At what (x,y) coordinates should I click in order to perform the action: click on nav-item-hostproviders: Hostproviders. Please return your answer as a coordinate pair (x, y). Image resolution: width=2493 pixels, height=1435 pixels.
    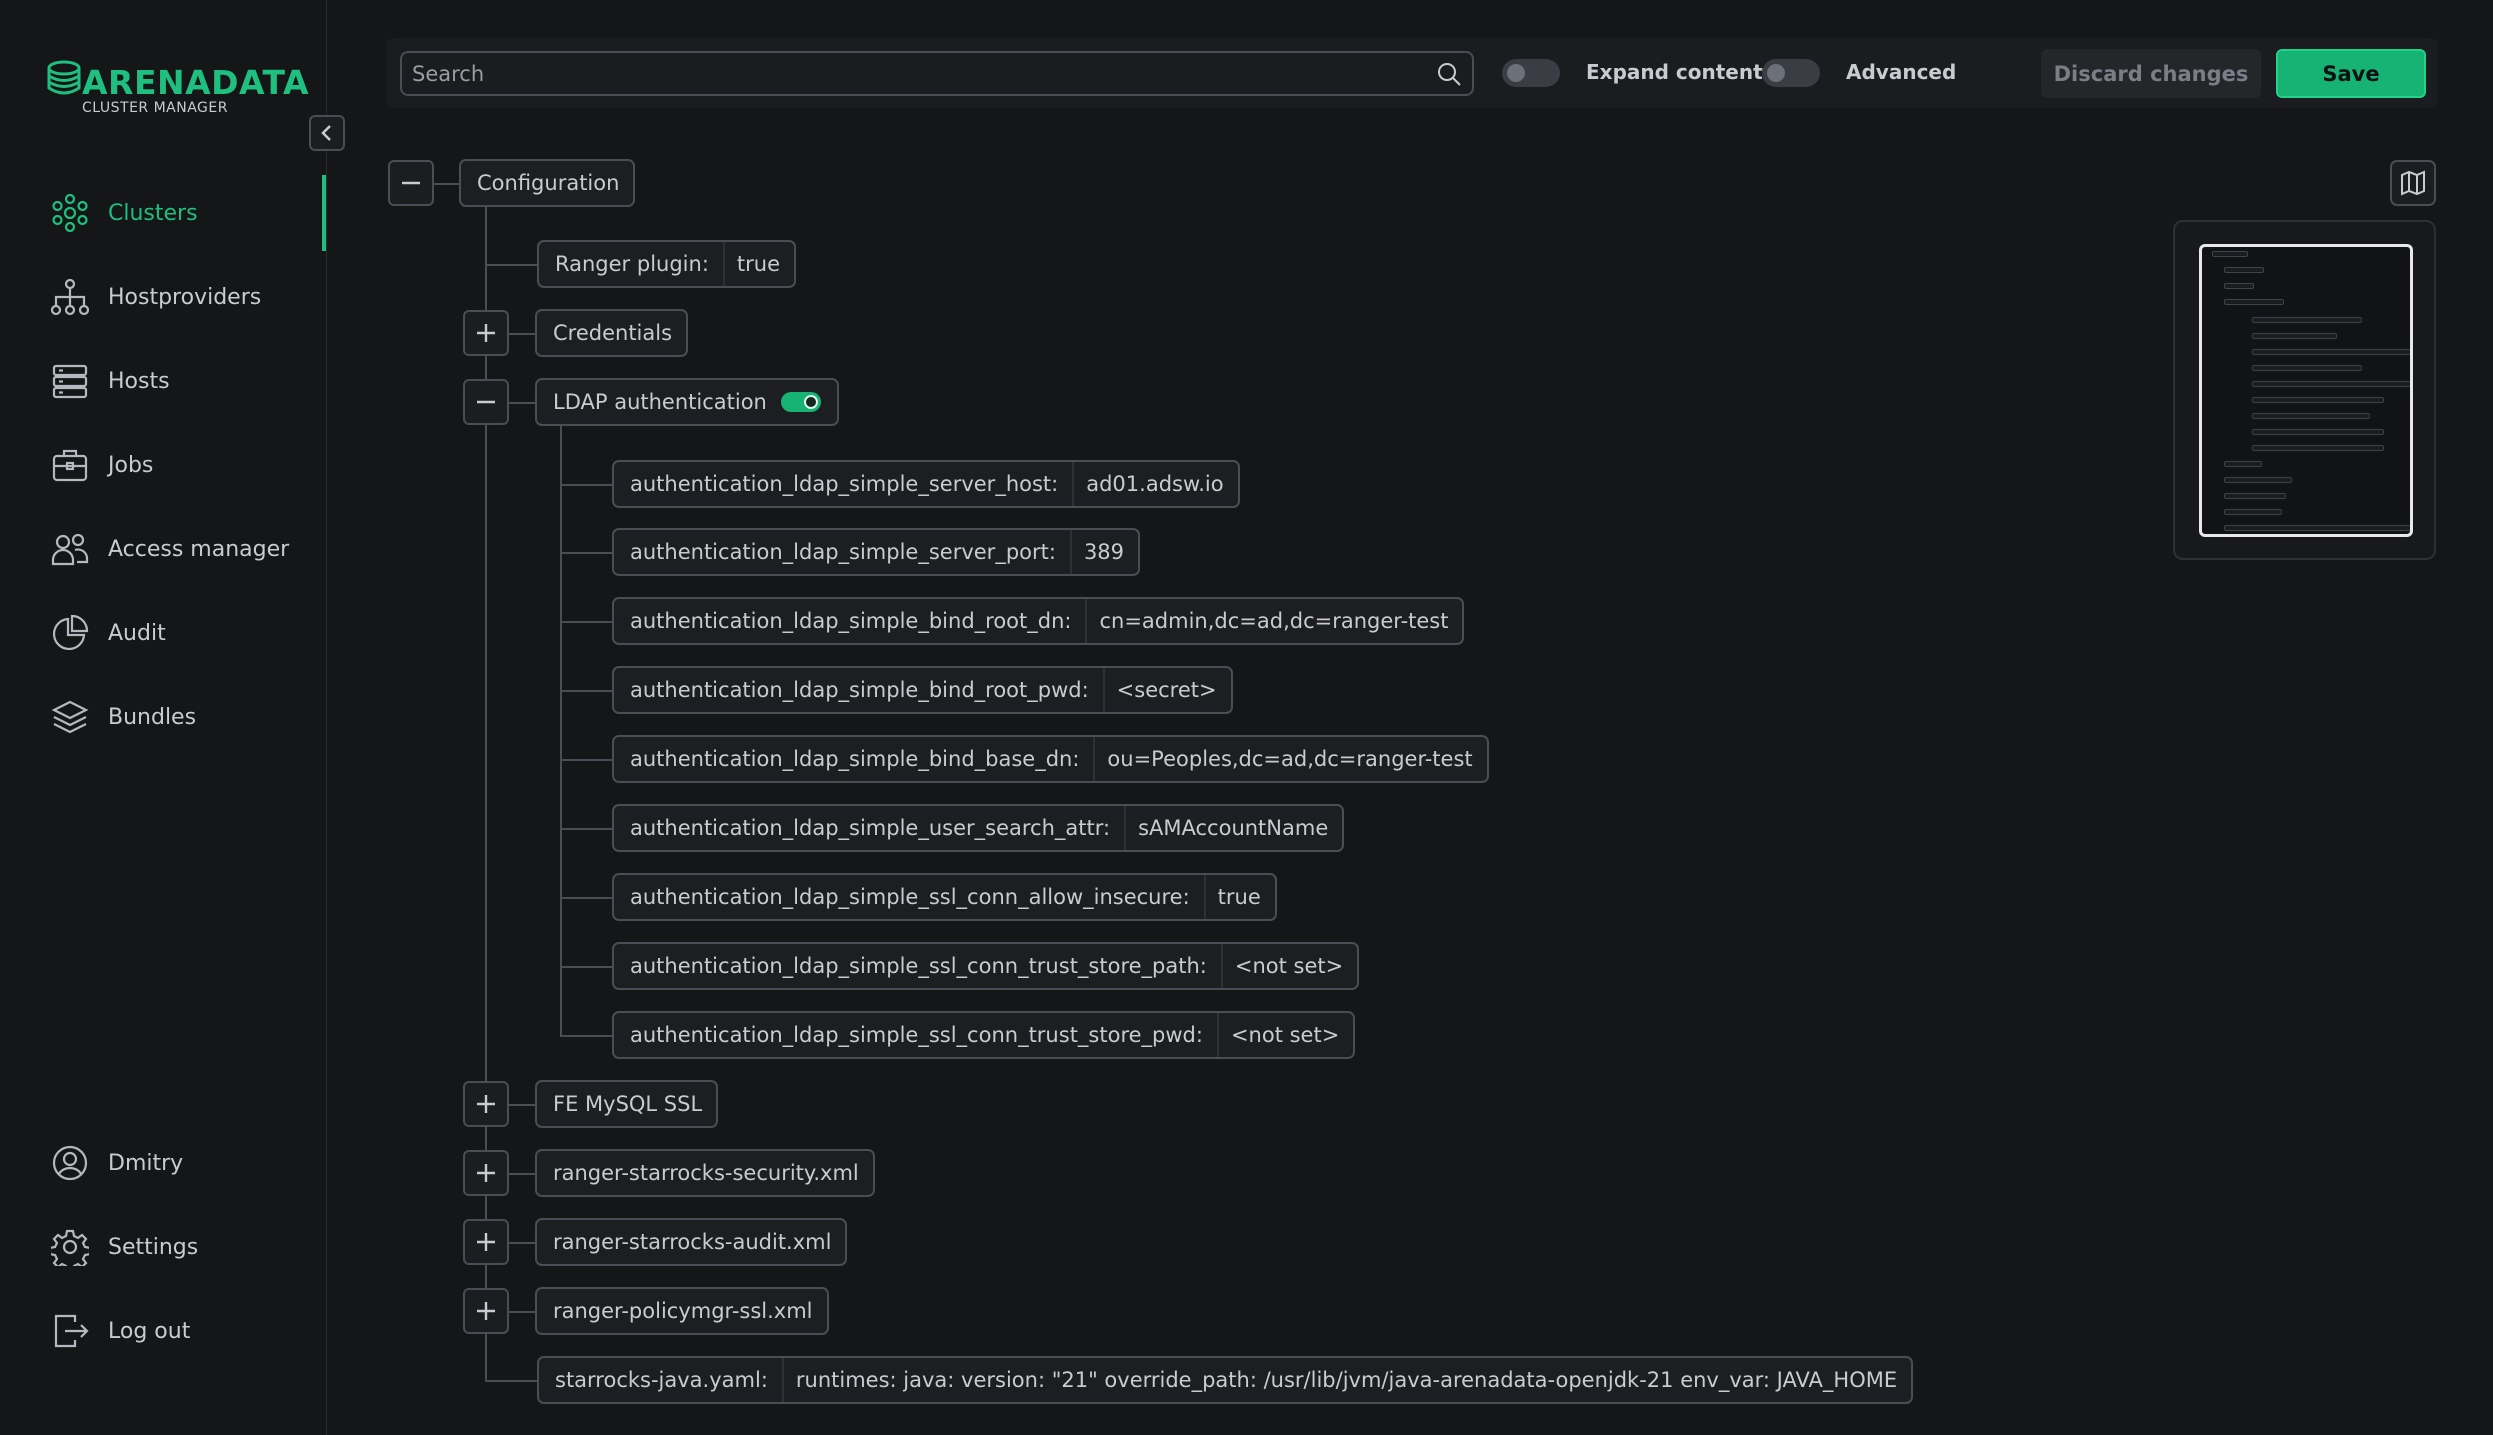
    Looking at the image, I should click on (155, 297).